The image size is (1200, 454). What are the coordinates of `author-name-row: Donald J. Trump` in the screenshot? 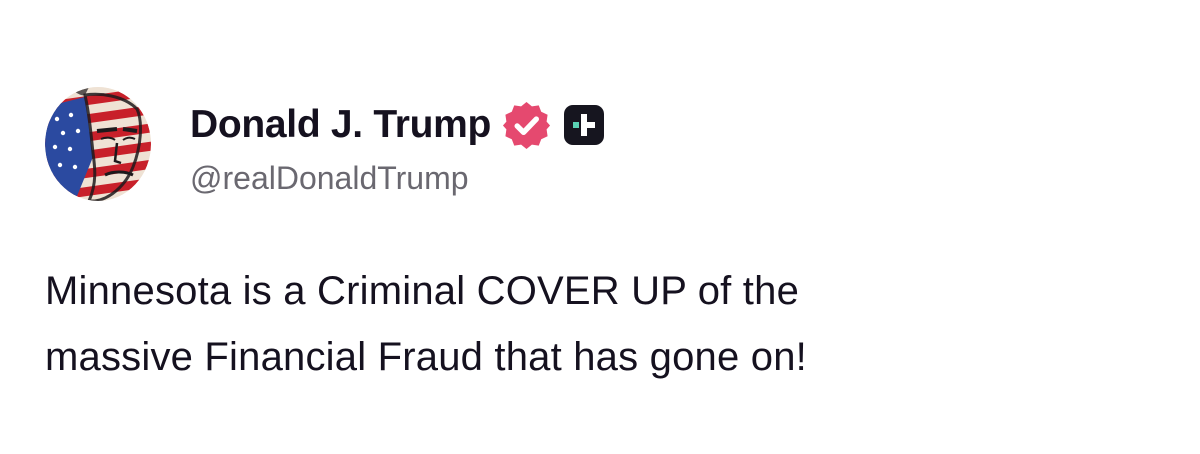 It's located at (397, 125).